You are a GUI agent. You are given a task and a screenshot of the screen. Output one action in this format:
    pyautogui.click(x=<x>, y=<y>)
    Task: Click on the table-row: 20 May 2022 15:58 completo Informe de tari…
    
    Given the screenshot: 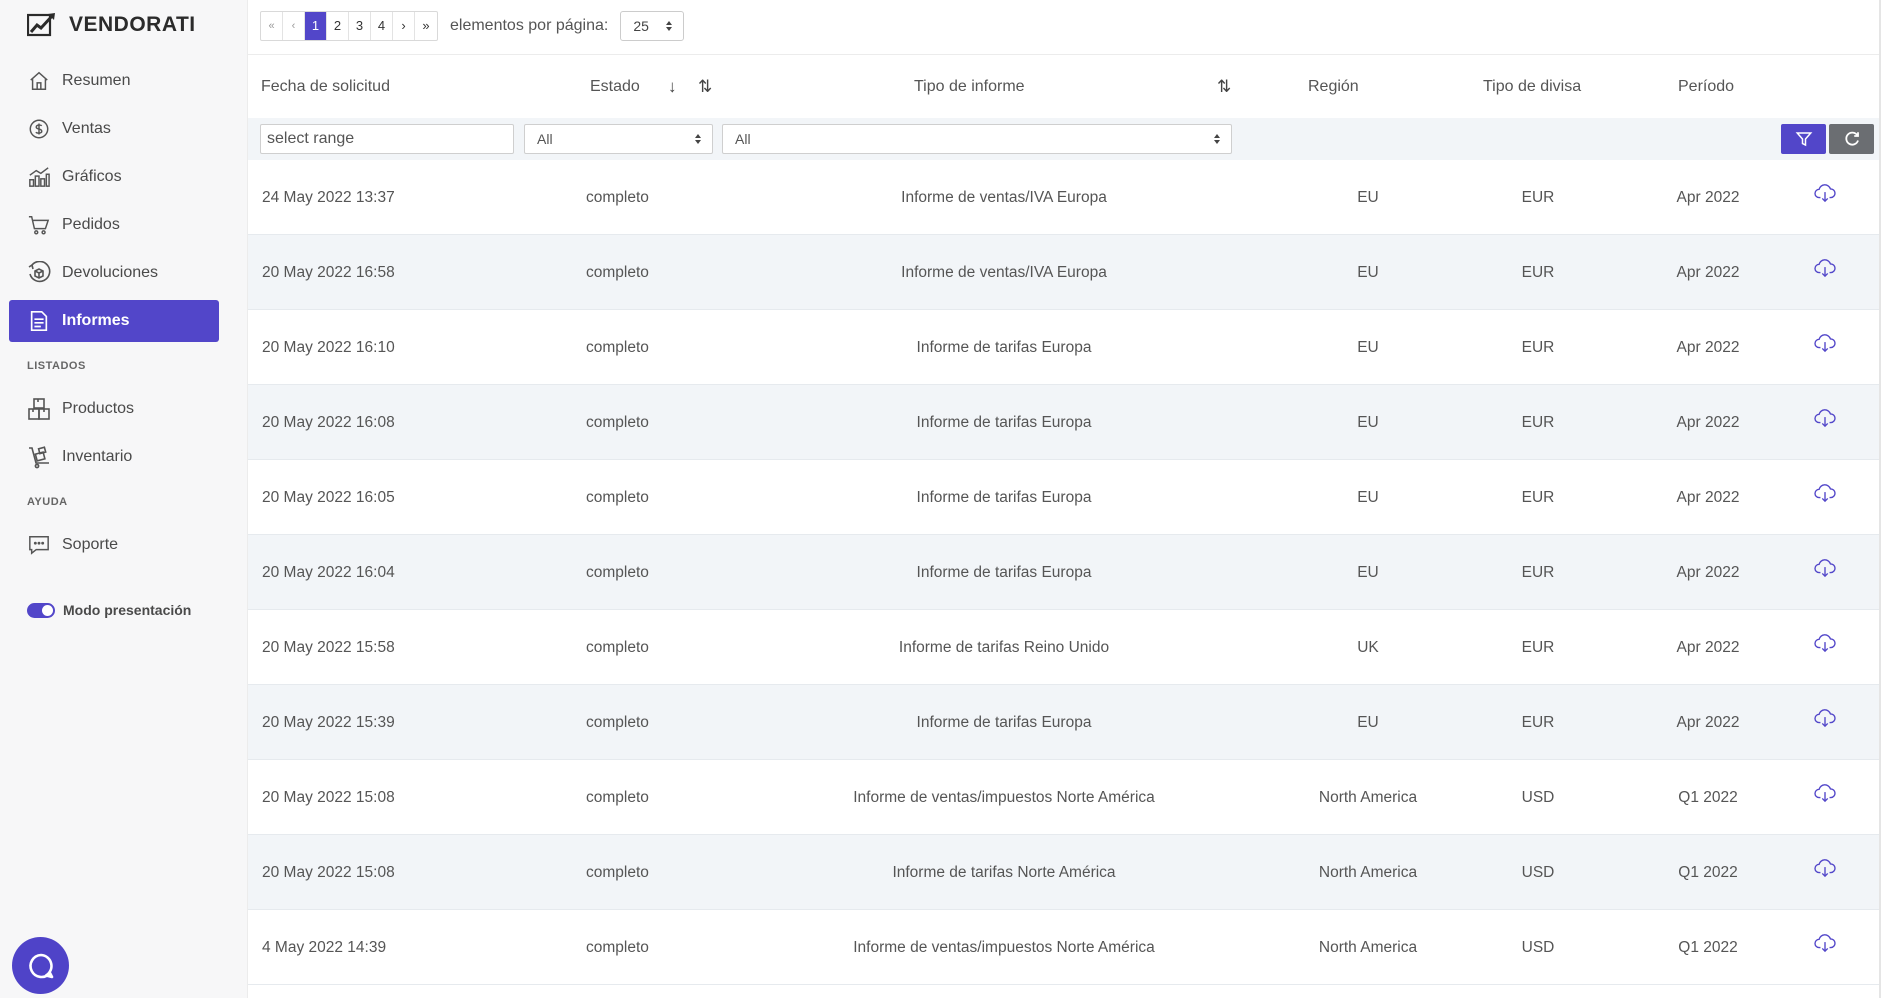 What is the action you would take?
    pyautogui.click(x=1064, y=647)
    